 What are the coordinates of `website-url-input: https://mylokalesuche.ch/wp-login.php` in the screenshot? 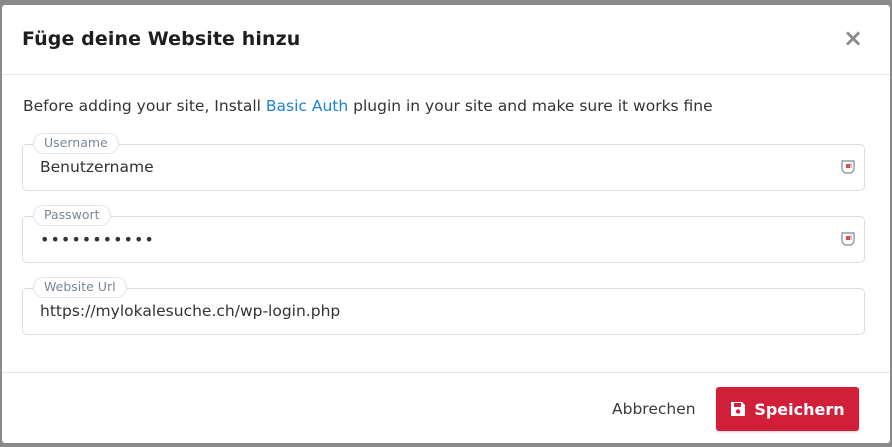 It's located at (190, 311).